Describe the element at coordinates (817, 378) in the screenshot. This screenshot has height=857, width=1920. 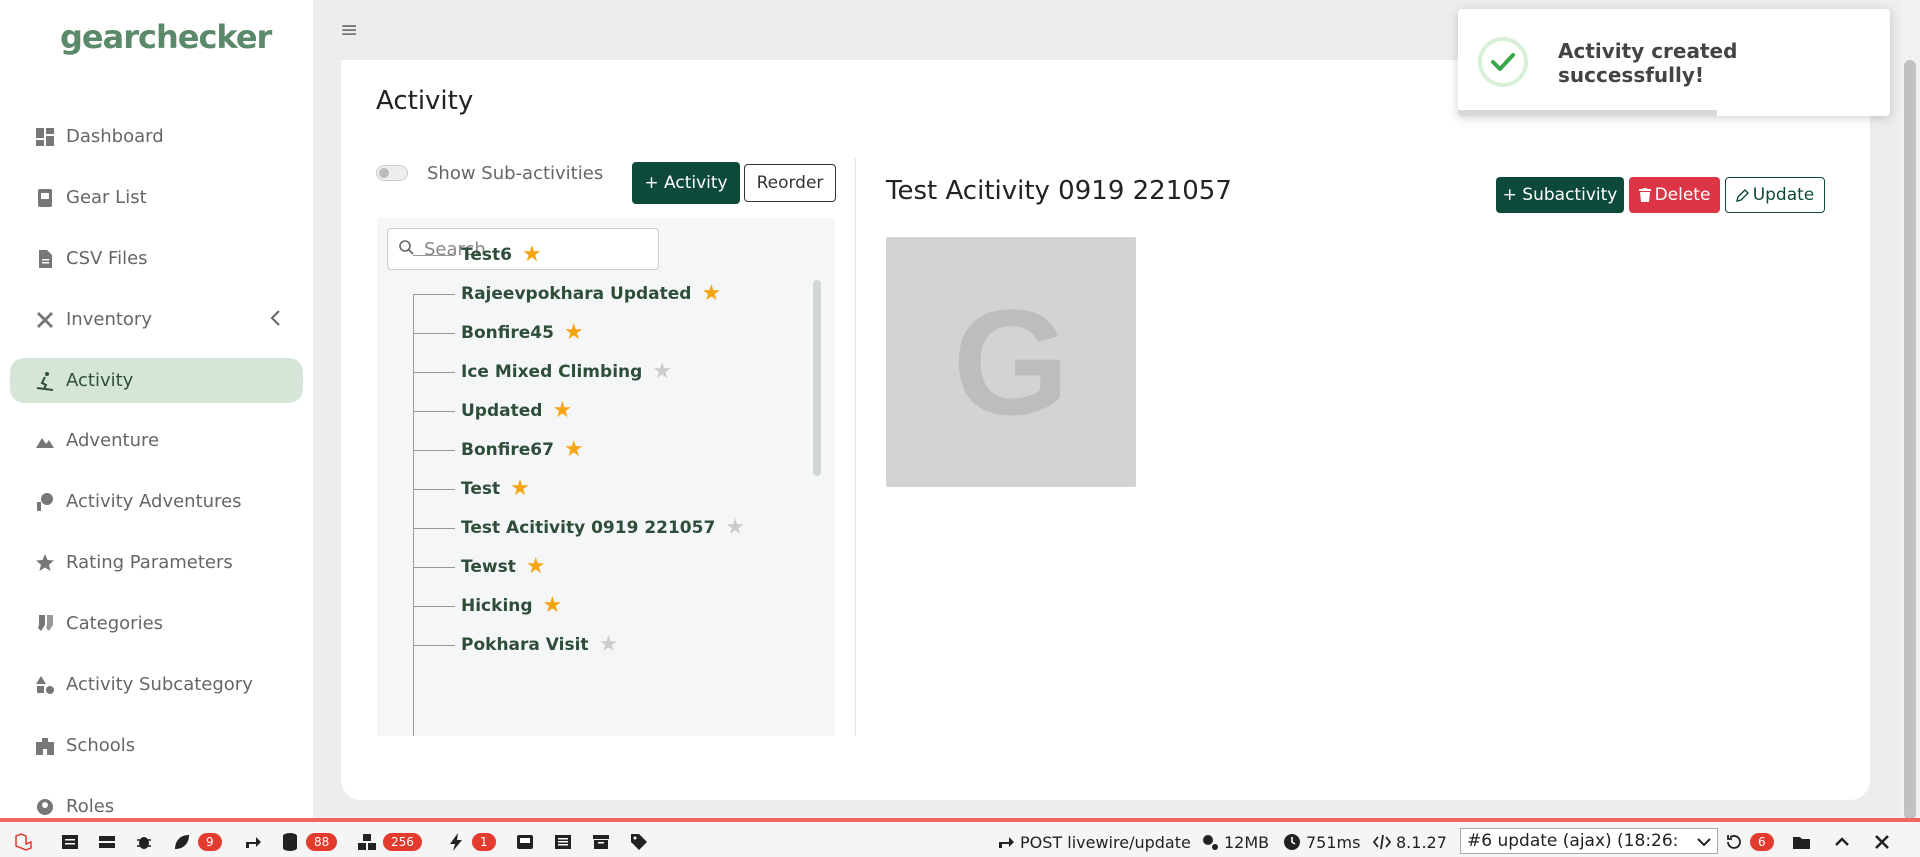
I see `tree-scrollbar` at that location.